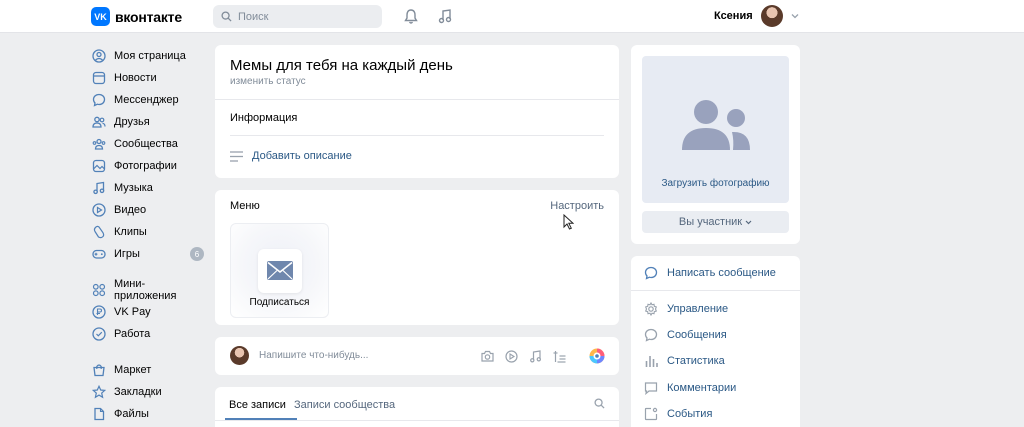 The image size is (1024, 427). I want to click on events-link: События, so click(678, 414).